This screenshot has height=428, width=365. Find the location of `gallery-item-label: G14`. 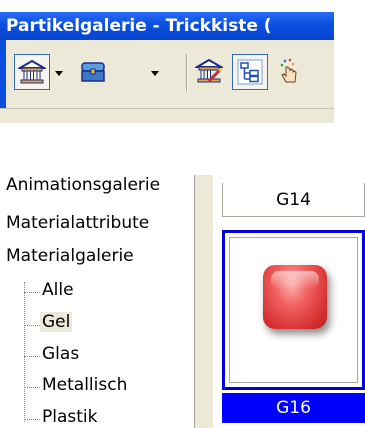

gallery-item-label: G14 is located at coordinates (293, 200).